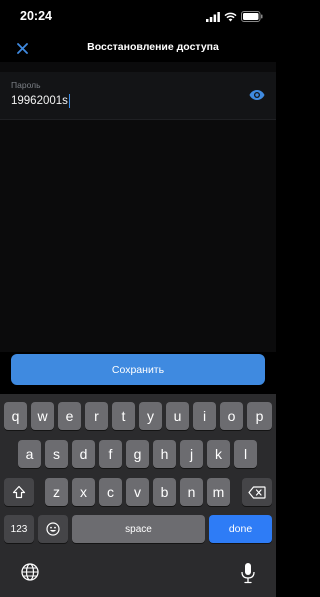 The height and width of the screenshot is (597, 320). I want to click on key-h: h, so click(164, 454).